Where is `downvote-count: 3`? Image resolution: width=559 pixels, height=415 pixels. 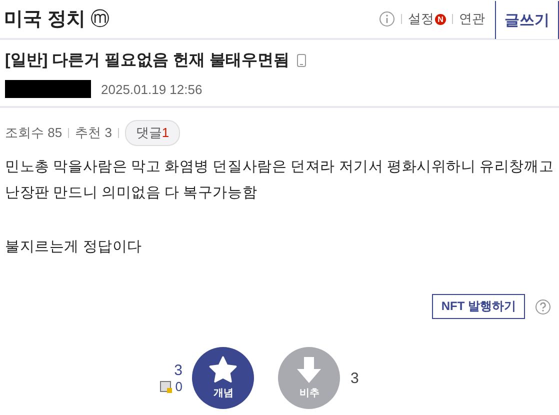
downvote-count: 3 is located at coordinates (354, 378).